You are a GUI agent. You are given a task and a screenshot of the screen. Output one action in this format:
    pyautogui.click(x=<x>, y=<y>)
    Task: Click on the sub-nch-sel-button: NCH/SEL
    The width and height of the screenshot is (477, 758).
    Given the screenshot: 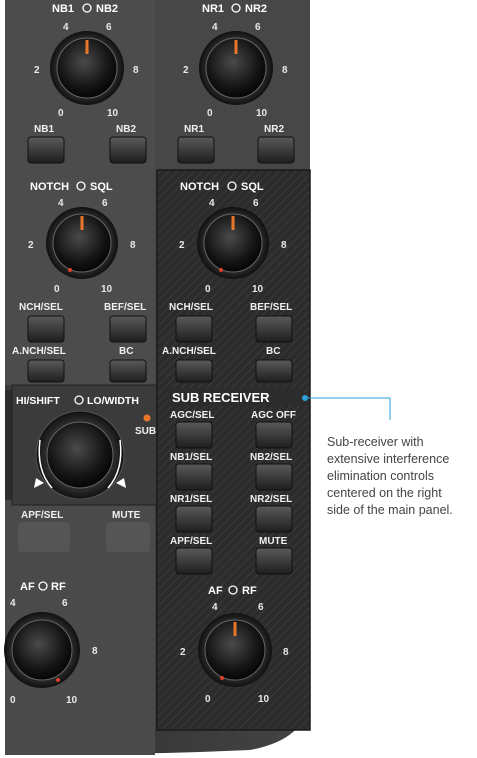 What is the action you would take?
    pyautogui.click(x=191, y=322)
    